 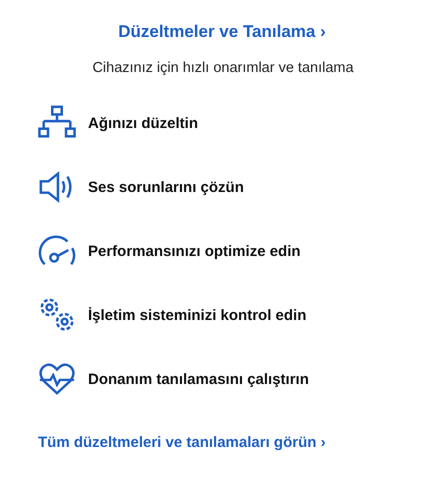 What do you see at coordinates (198, 379) in the screenshot?
I see `menu-item: Donanım tanılamasını çalıştırın` at bounding box center [198, 379].